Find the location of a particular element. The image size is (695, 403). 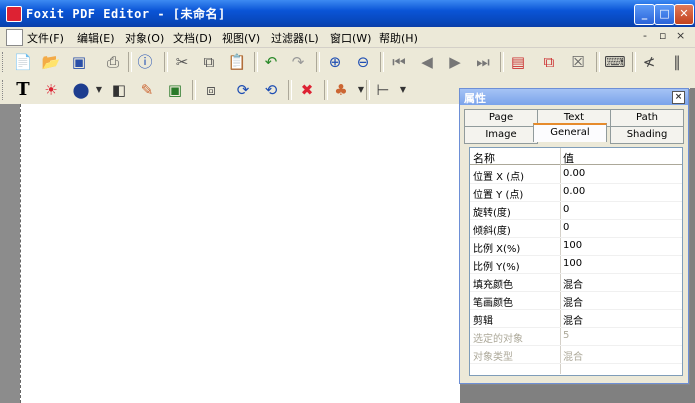

property-row: 位置 Y (点) 0.00 is located at coordinates (576, 192).